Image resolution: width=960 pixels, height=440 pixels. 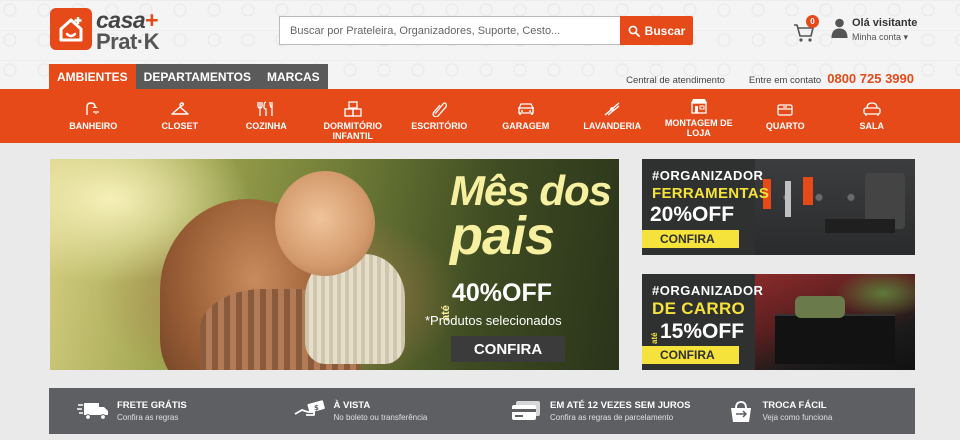 I want to click on user-icon, so click(x=839, y=28).